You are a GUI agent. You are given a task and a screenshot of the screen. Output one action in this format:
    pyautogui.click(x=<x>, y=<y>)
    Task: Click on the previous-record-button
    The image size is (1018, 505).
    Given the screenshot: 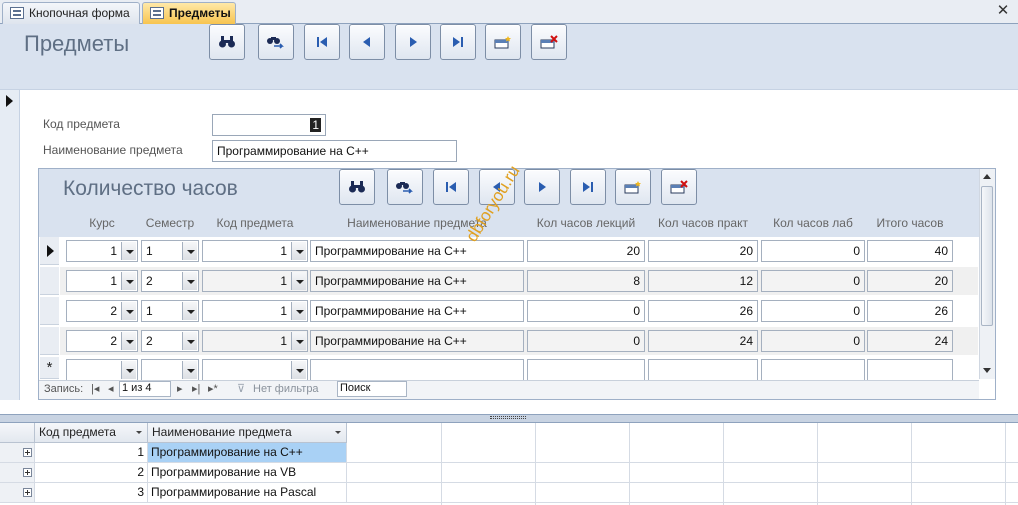 What is the action you would take?
    pyautogui.click(x=367, y=42)
    